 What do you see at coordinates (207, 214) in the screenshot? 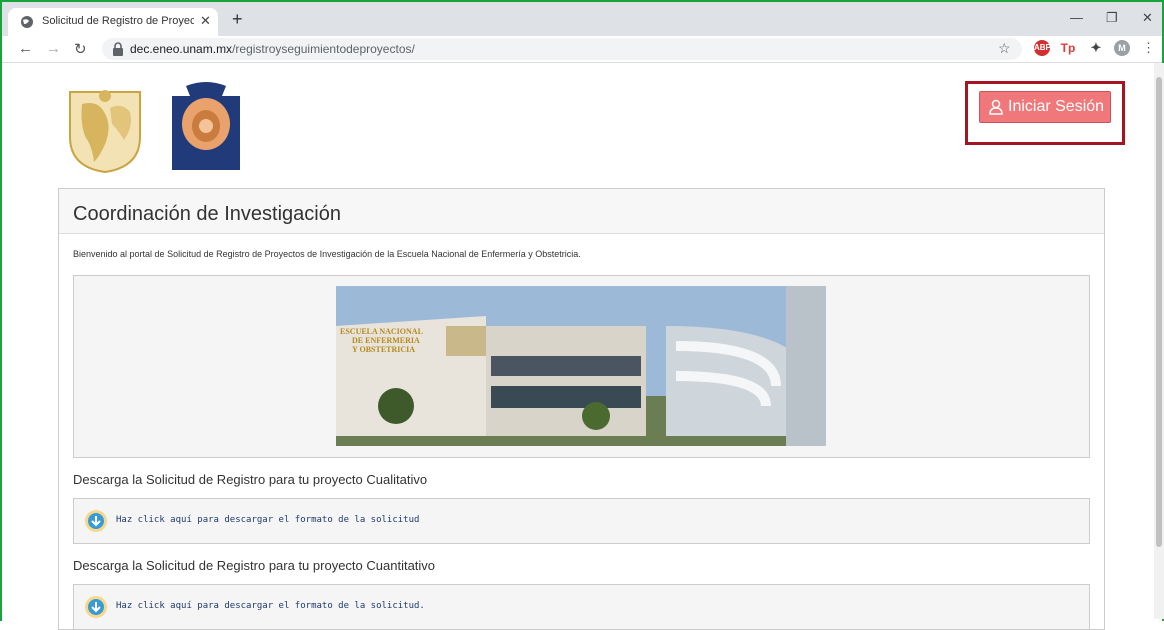
I see `panel-title: Coordinación de Investigación` at bounding box center [207, 214].